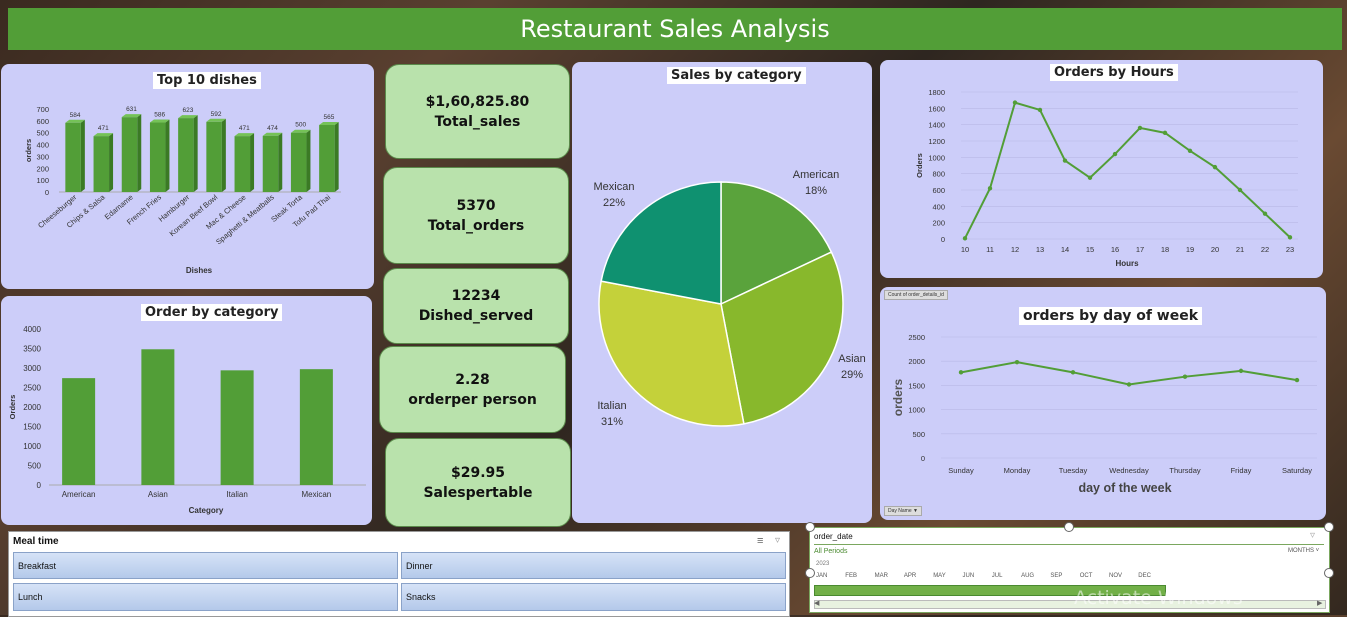 This screenshot has height=617, width=1347. Describe the element at coordinates (990, 249) in the screenshot. I see `x-tick-label: 11` at that location.